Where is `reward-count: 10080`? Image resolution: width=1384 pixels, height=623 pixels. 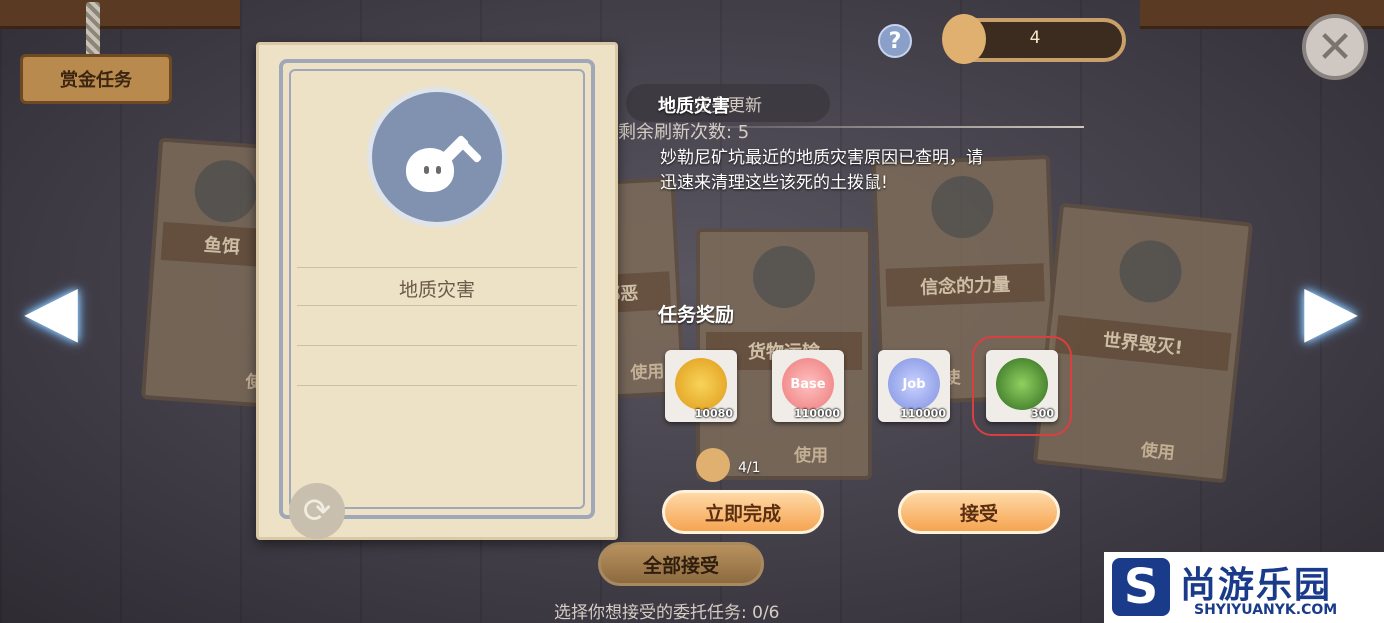
reward-count: 10080 is located at coordinates (713, 413).